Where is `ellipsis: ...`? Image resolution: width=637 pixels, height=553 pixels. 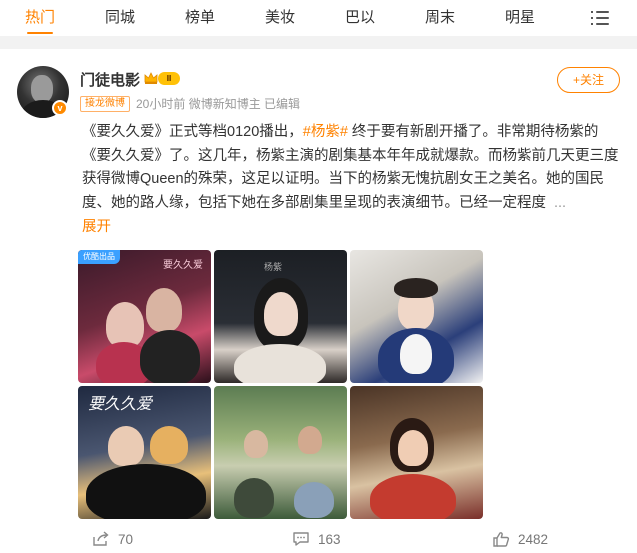 ellipsis: ... is located at coordinates (560, 202).